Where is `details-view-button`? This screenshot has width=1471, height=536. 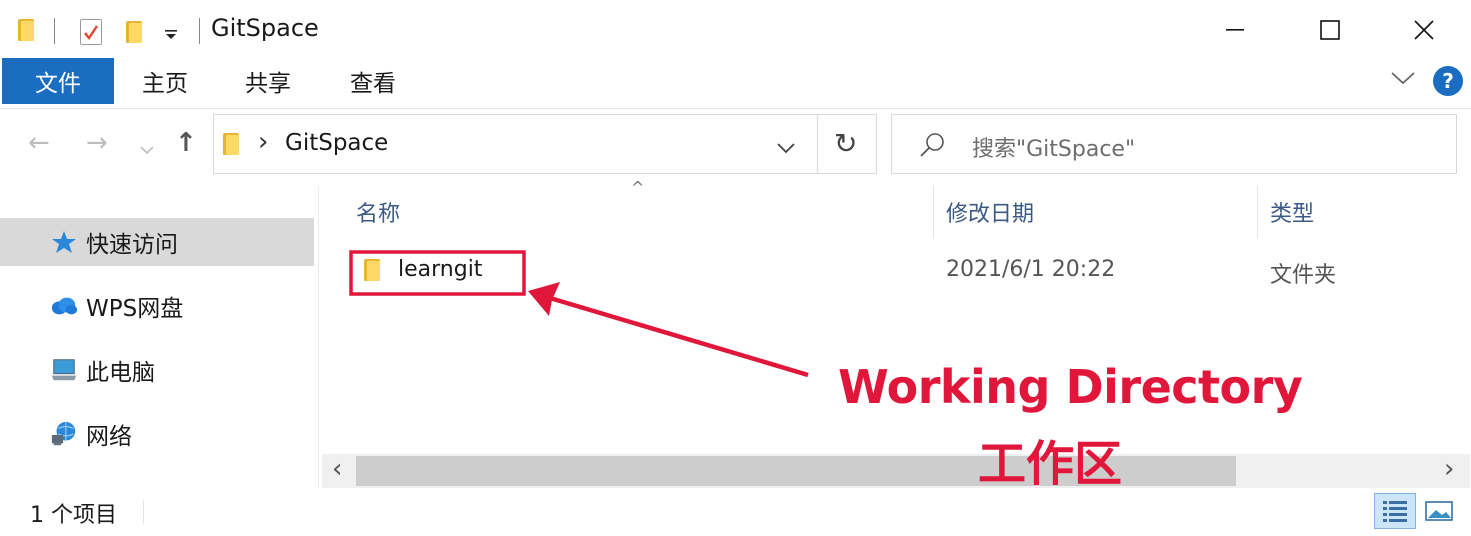
details-view-button is located at coordinates (1395, 511).